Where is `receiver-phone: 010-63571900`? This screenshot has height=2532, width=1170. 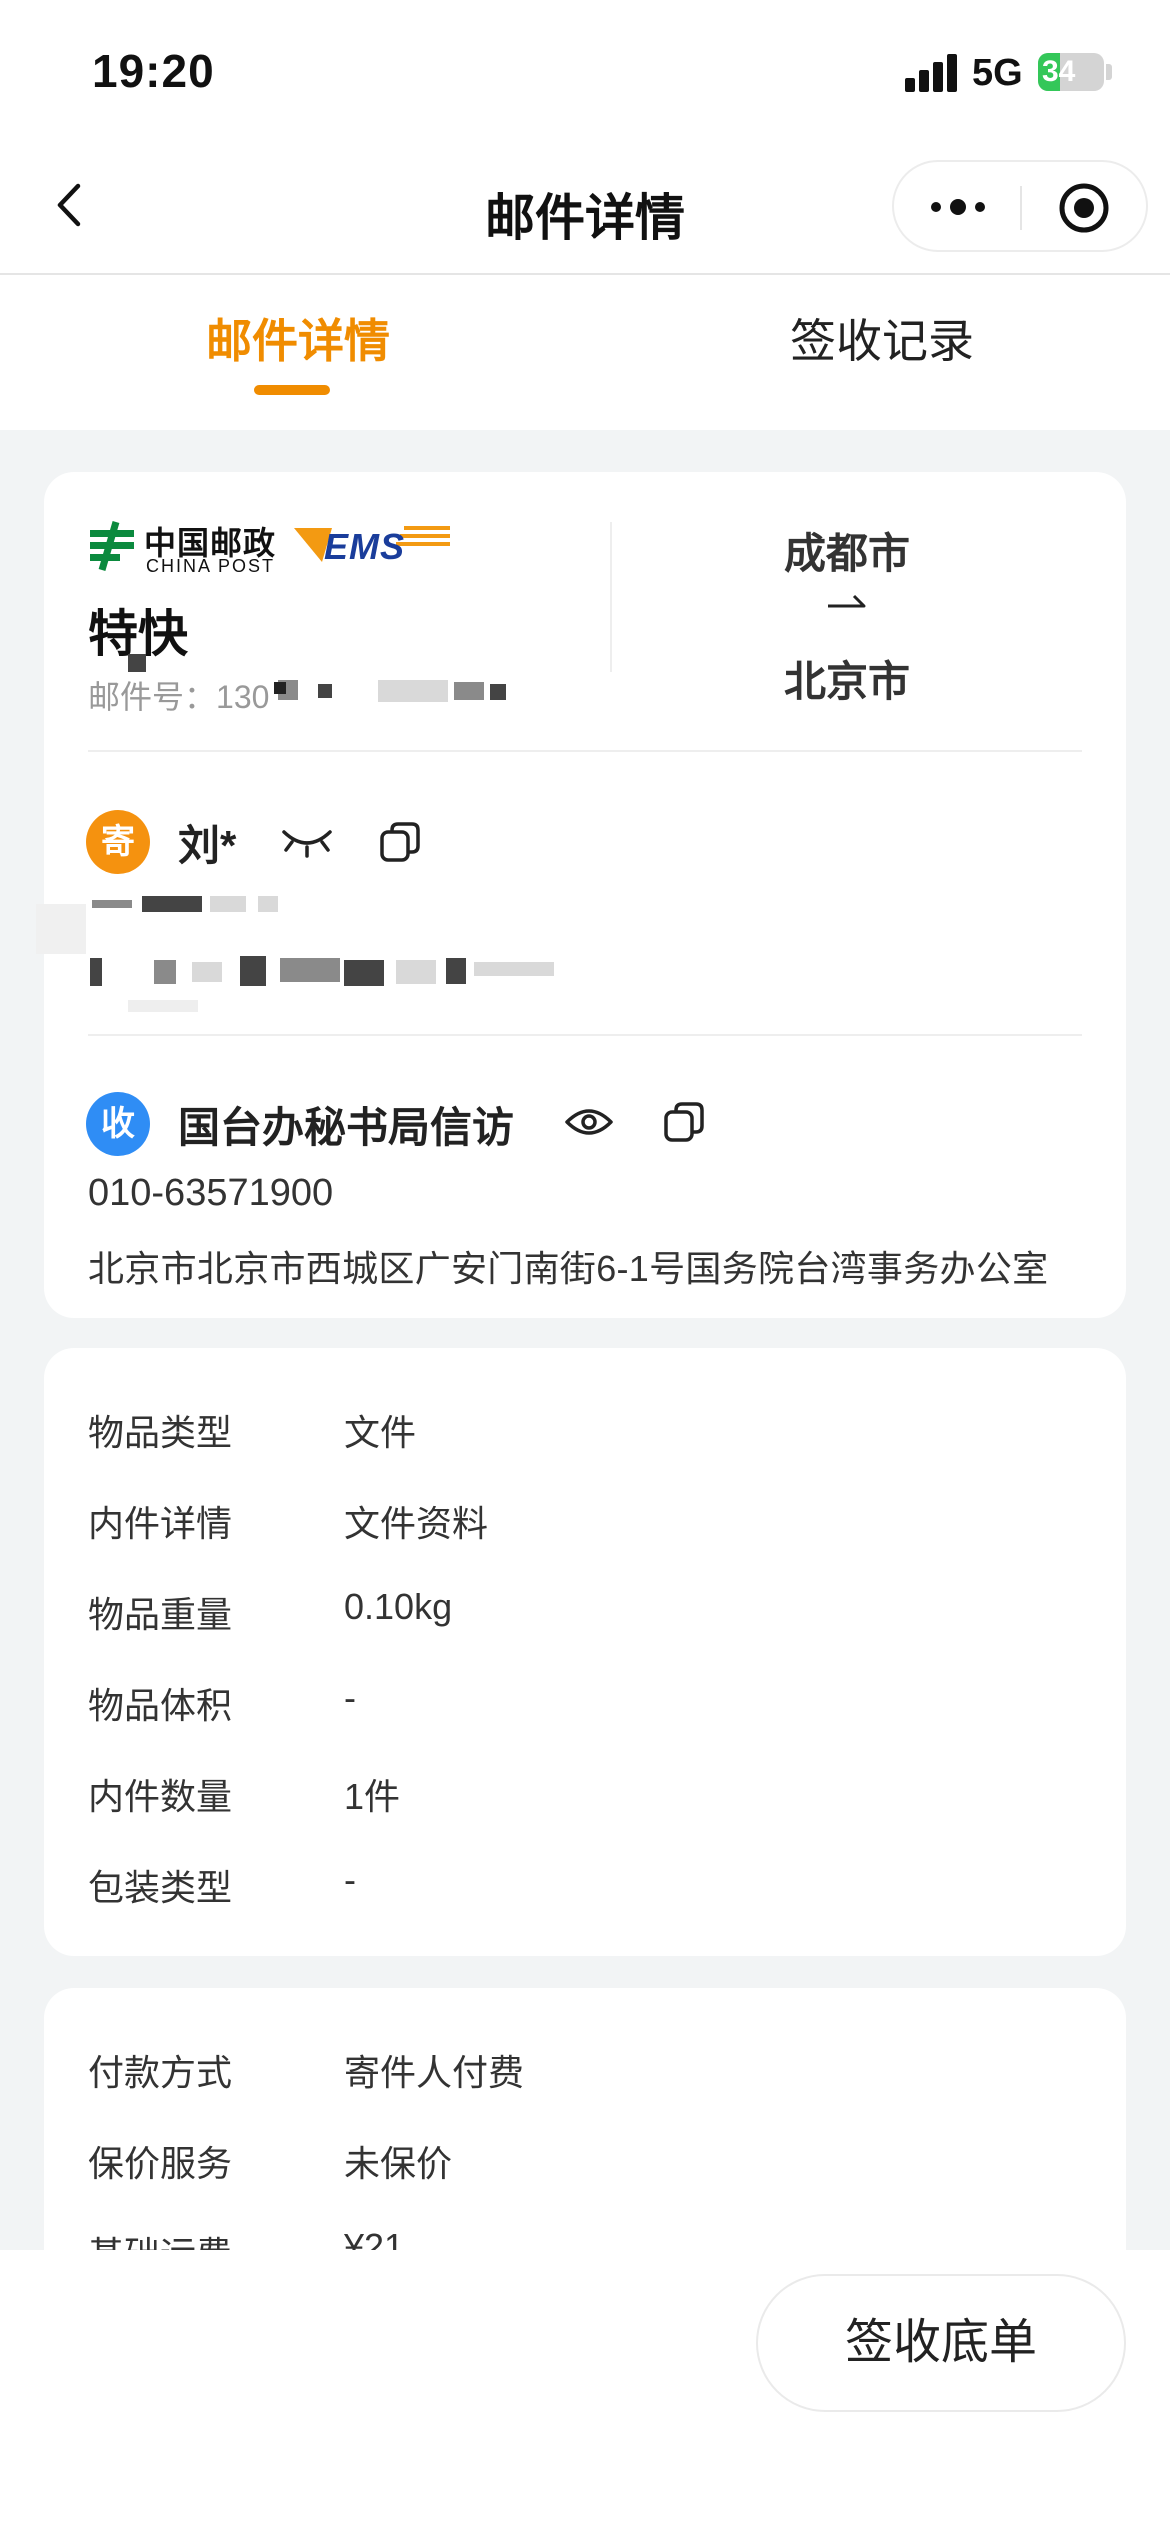 receiver-phone: 010-63571900 is located at coordinates (211, 1193).